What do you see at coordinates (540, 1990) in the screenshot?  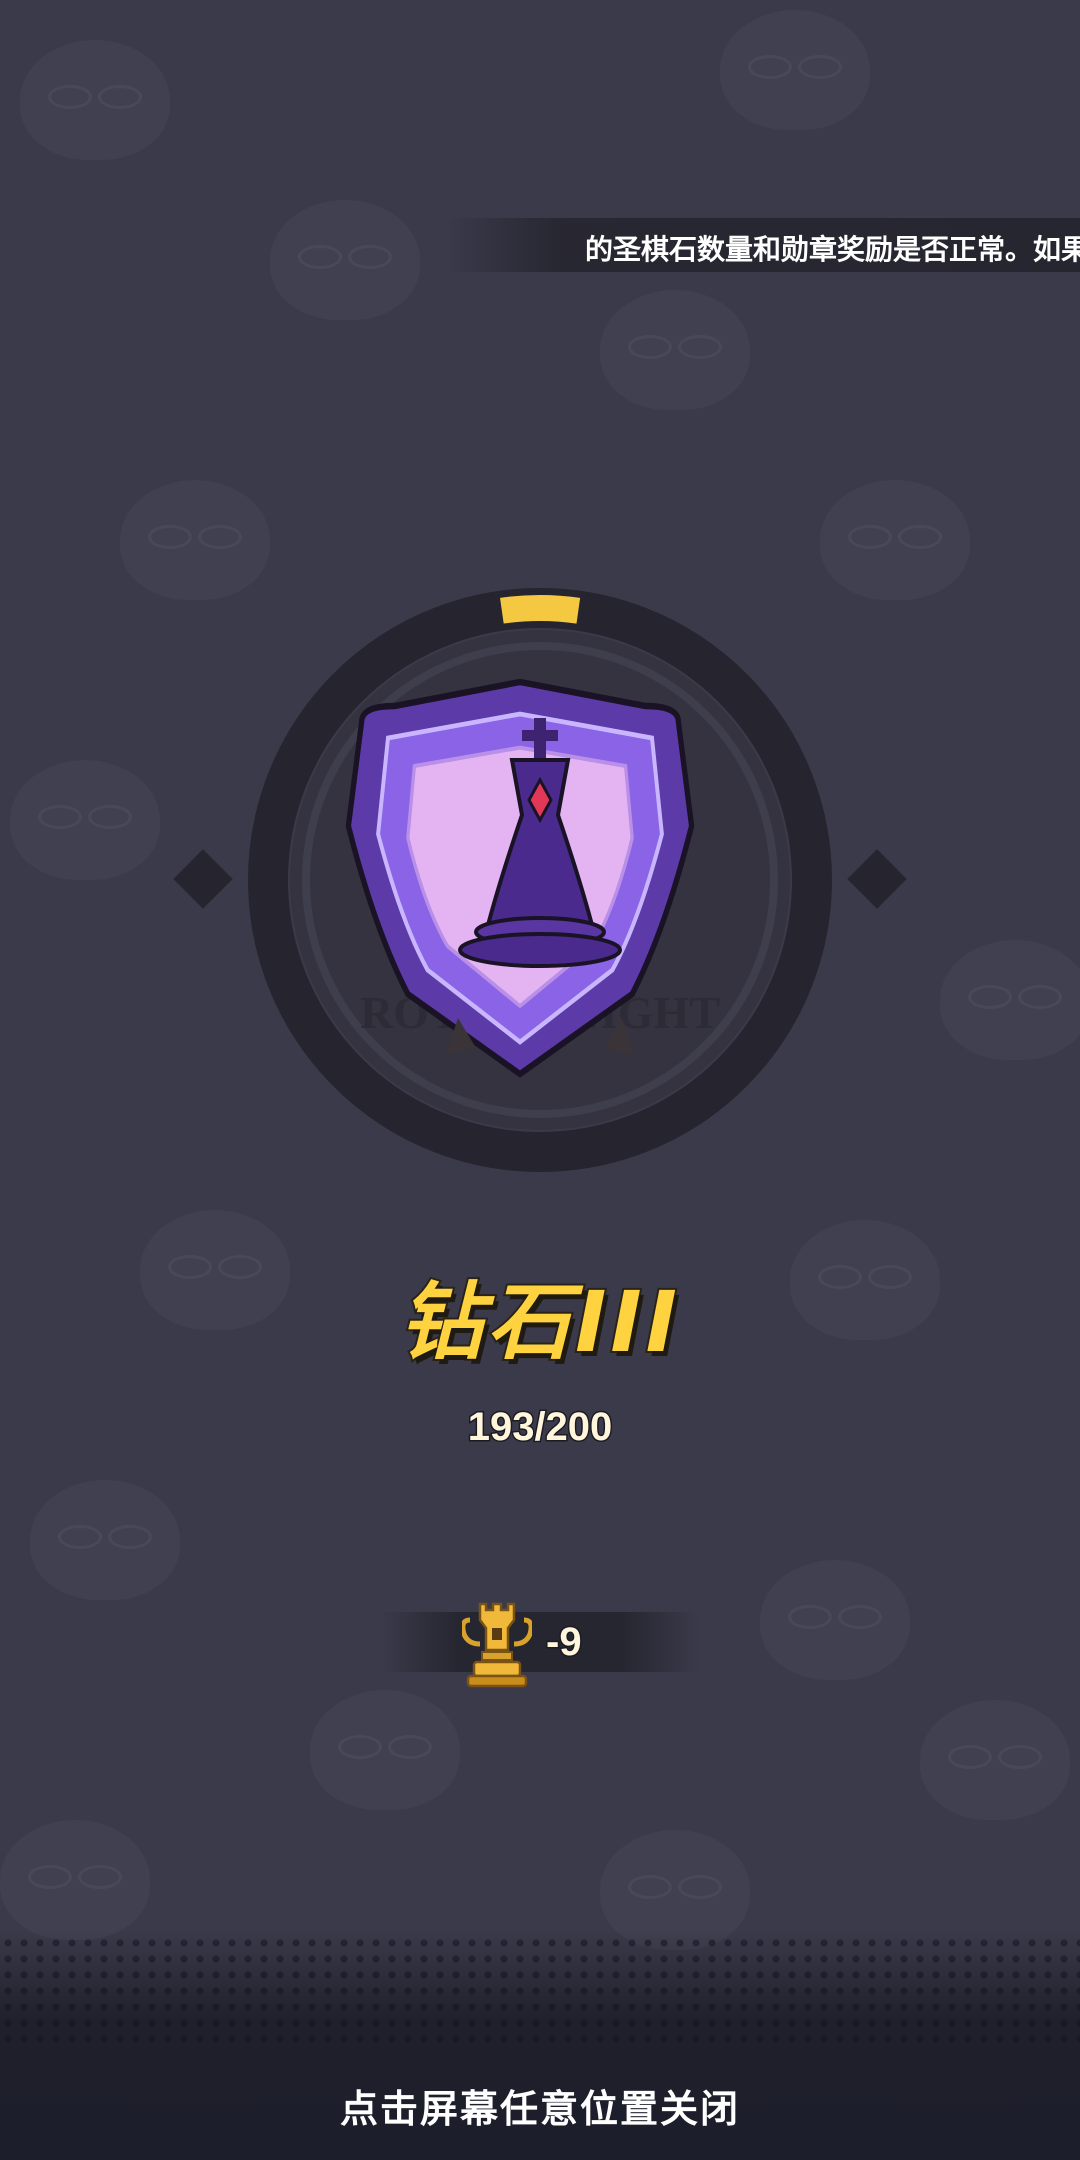 I see `bottom-dot-pattern` at bounding box center [540, 1990].